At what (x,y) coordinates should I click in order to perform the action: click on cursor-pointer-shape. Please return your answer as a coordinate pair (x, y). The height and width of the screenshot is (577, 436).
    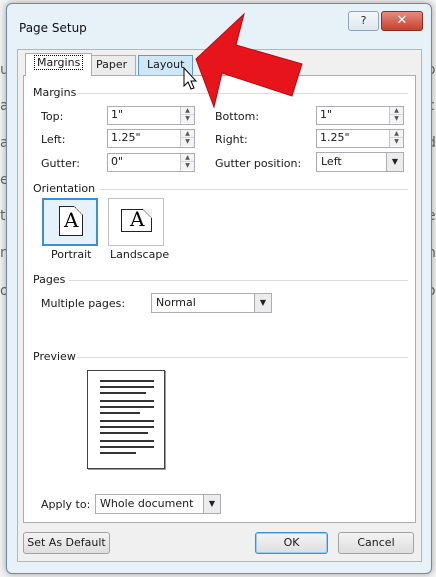
    Looking at the image, I should click on (190, 78).